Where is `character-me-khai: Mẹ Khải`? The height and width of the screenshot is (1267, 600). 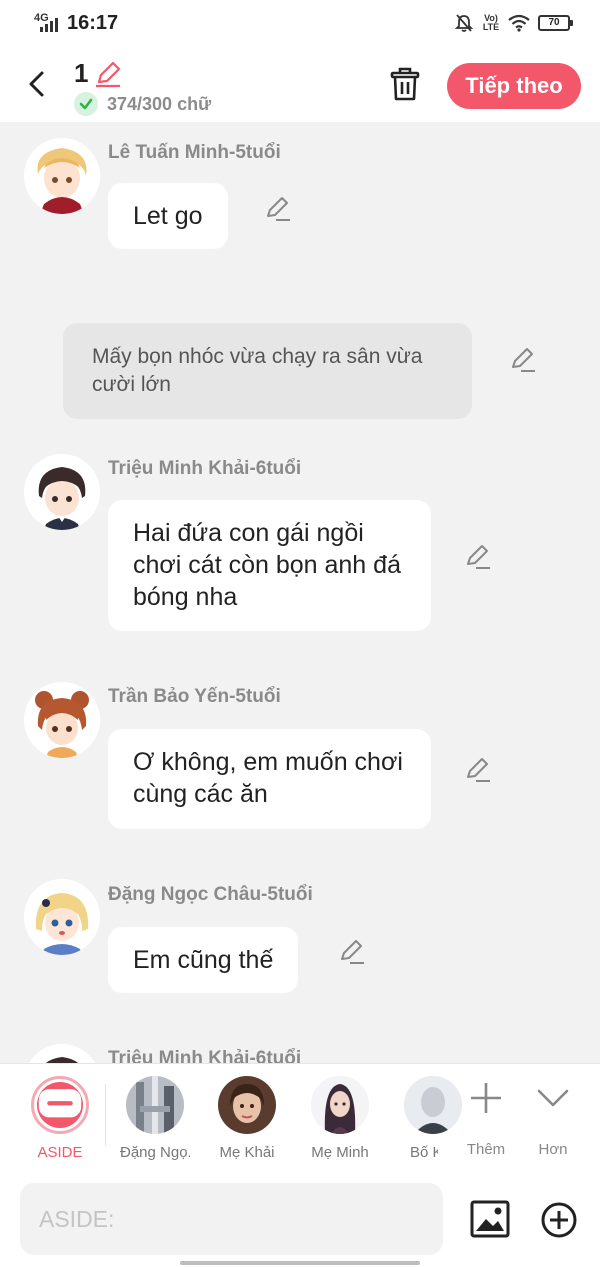
character-me-khai: Mẹ Khải is located at coordinates (247, 1118).